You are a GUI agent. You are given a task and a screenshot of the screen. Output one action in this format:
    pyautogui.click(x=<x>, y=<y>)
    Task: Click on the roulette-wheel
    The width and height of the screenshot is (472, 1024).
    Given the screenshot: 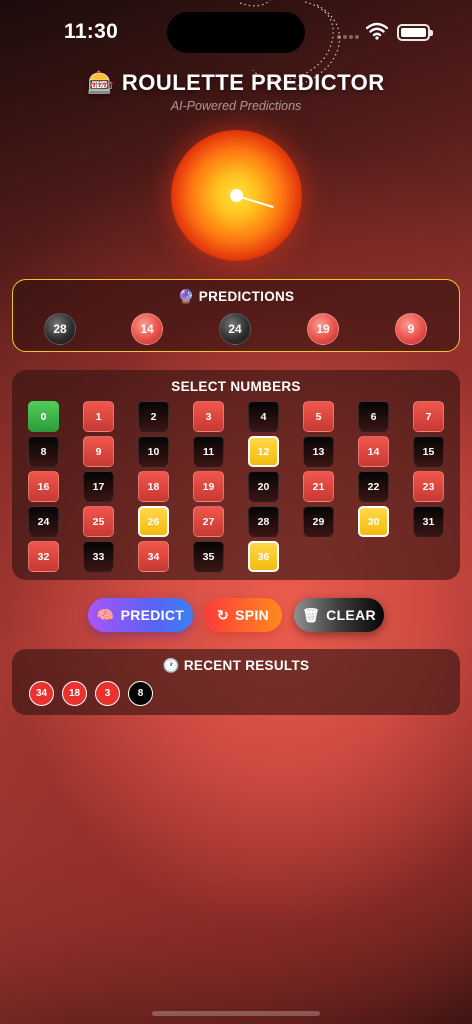 What is the action you would take?
    pyautogui.click(x=236, y=195)
    